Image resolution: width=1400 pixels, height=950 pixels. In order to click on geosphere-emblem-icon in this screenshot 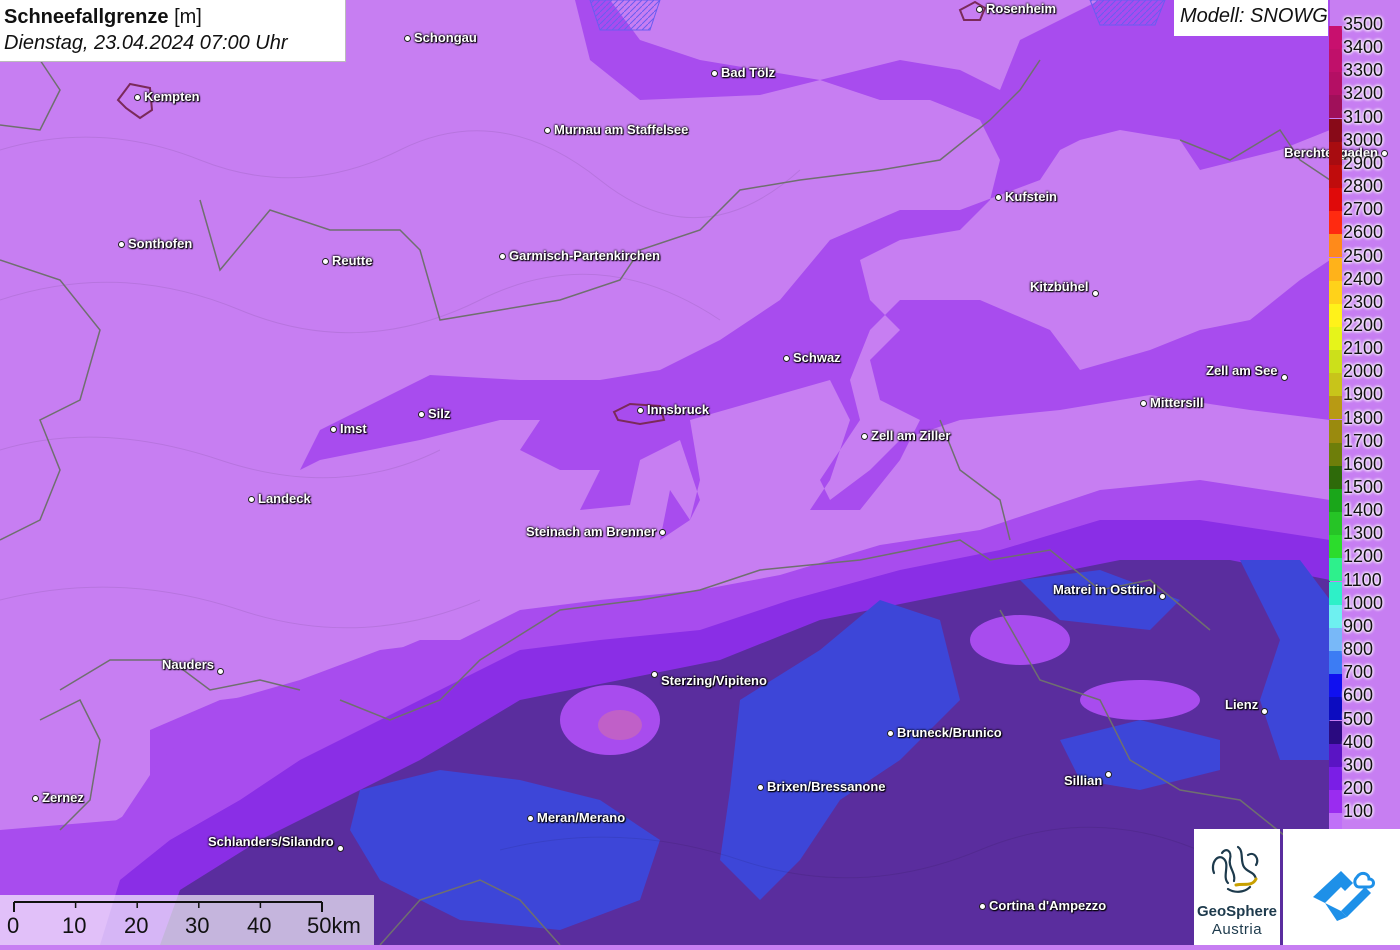, I will do `click(1235, 869)`.